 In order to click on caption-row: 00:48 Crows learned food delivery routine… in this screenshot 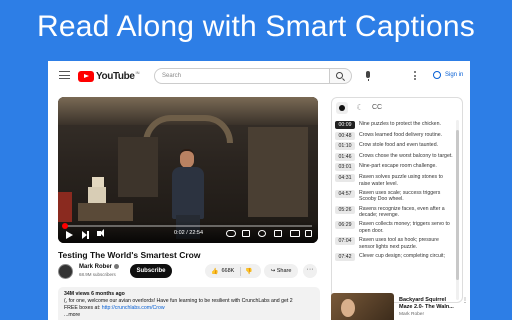, I will do `click(394, 135)`.